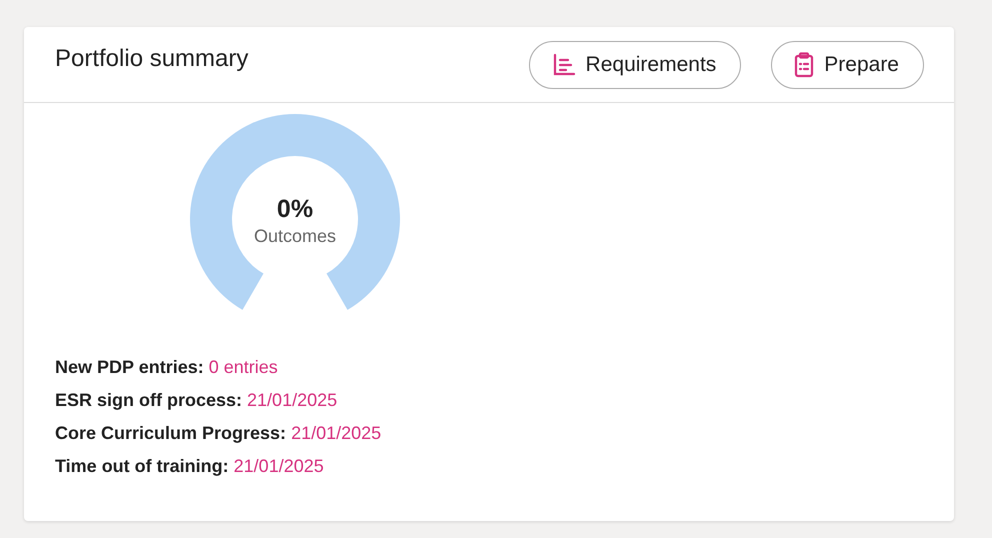  I want to click on detail-label: New PDP entries:, so click(129, 367).